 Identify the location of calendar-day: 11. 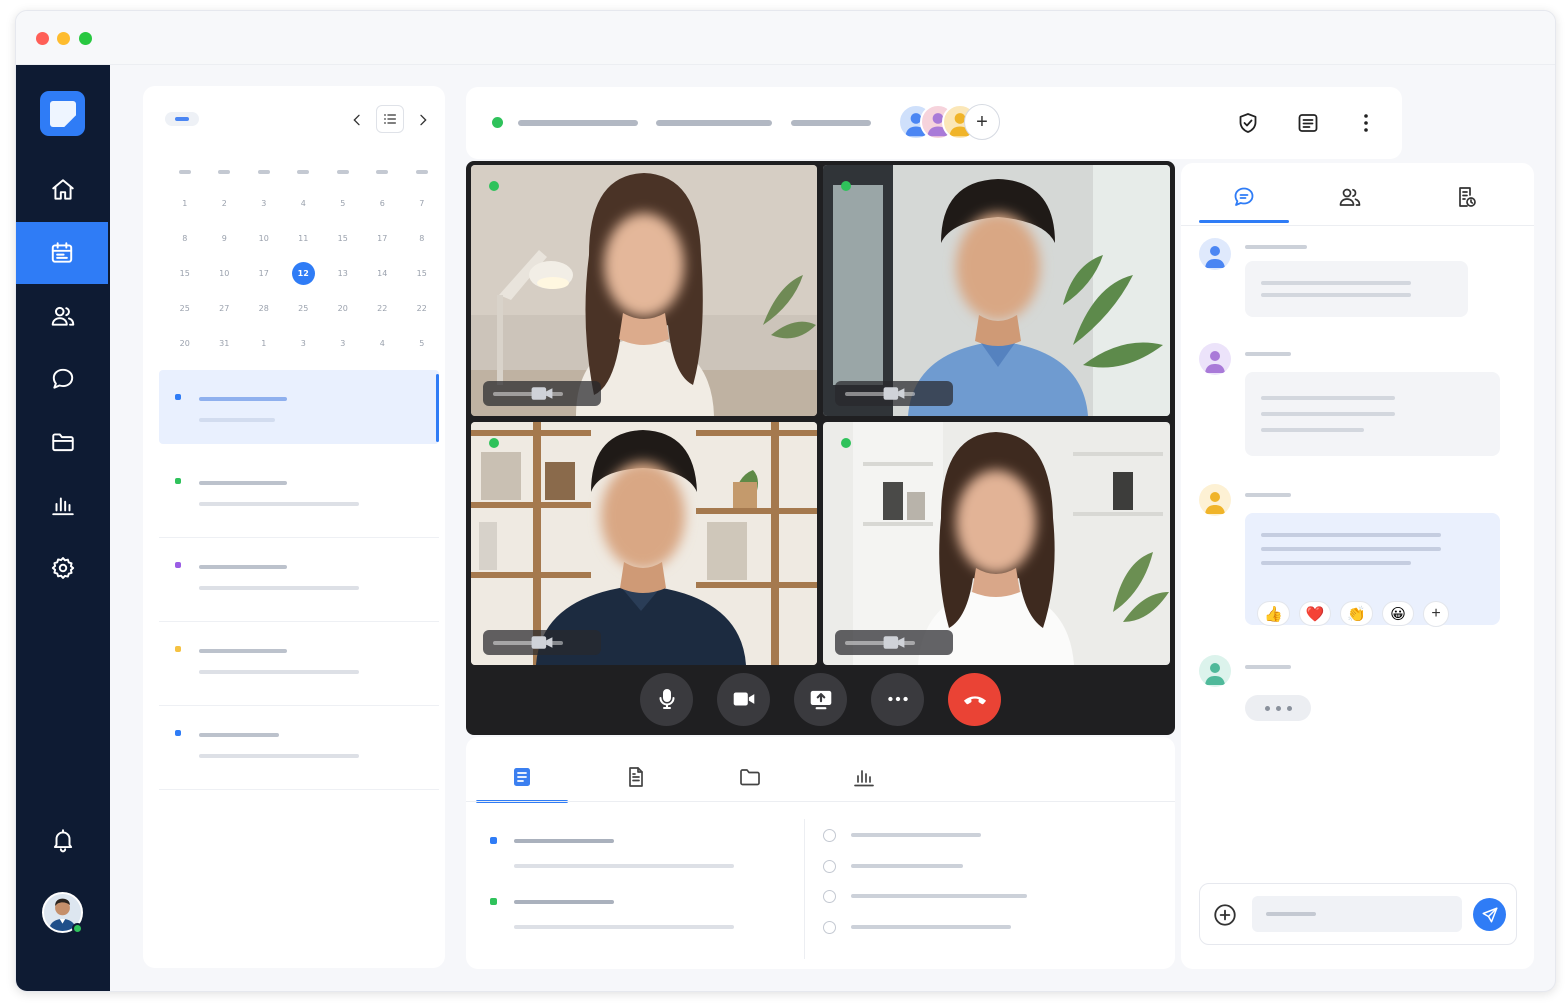
(304, 238).